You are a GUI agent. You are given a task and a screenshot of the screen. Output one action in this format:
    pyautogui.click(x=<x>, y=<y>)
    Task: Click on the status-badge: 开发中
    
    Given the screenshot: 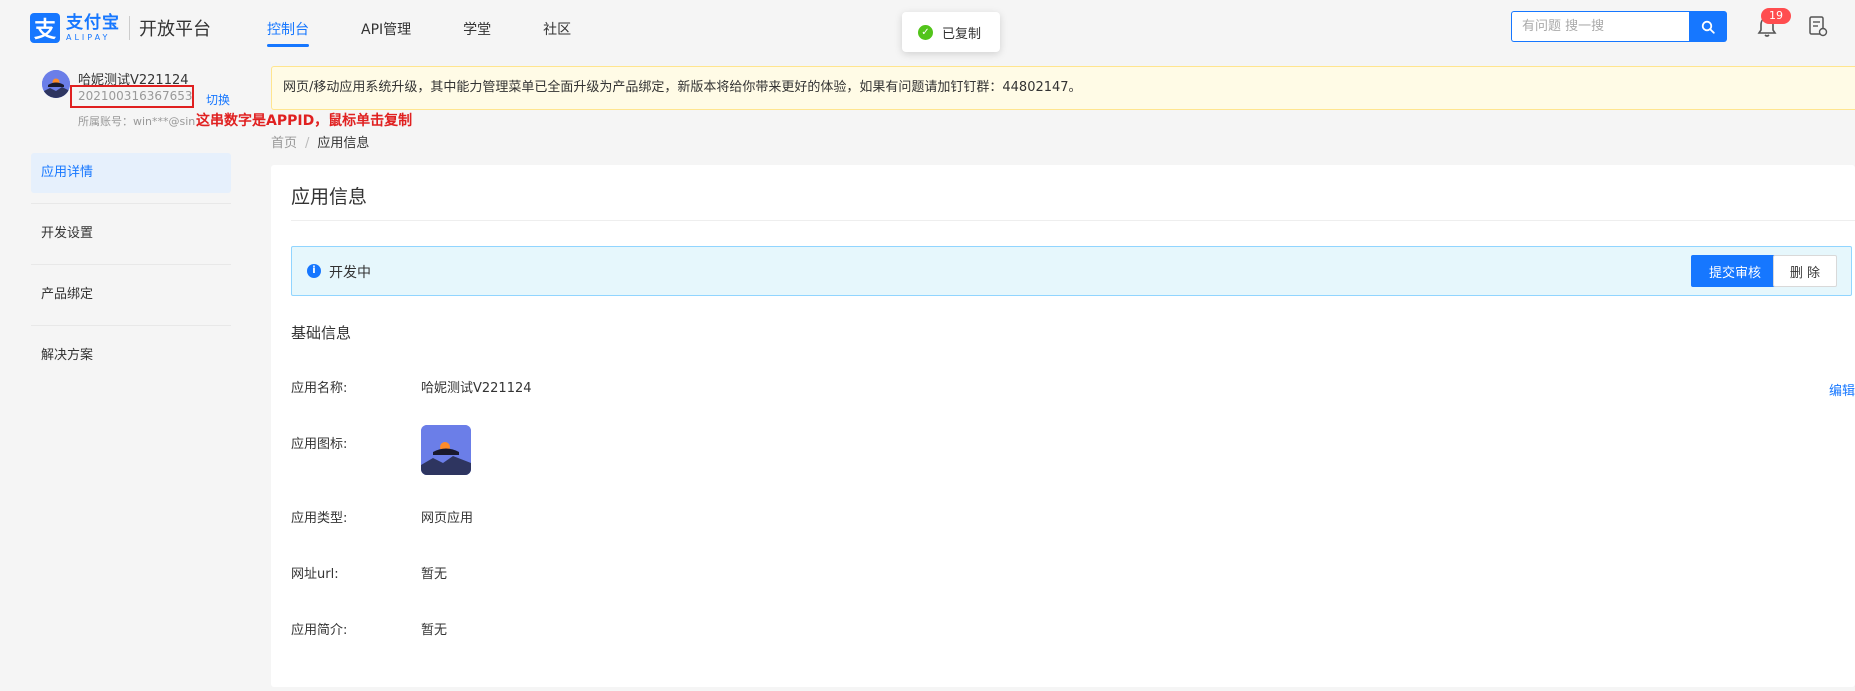 What is the action you would take?
    pyautogui.click(x=350, y=273)
    